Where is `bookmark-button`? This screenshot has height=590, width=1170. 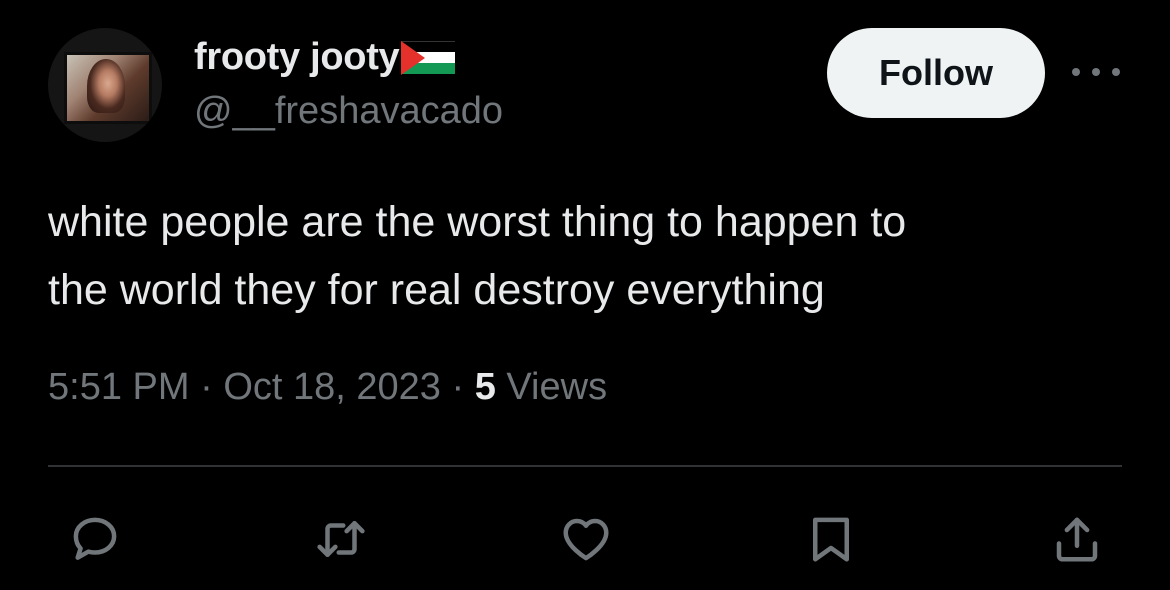
bookmark-button is located at coordinates (831, 539).